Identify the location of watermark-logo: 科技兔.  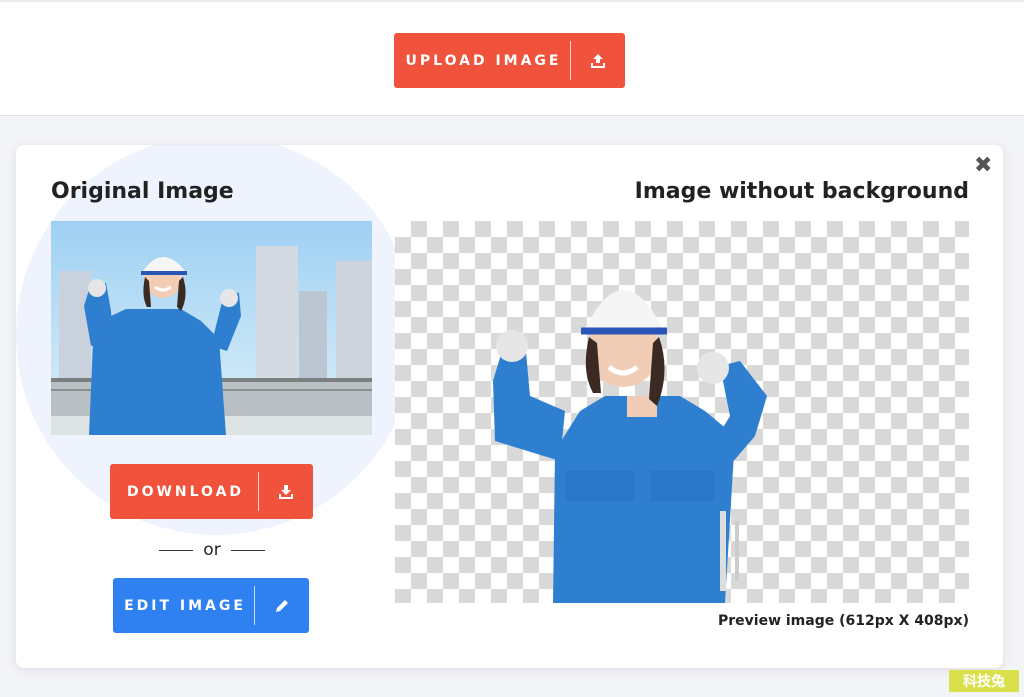
(984, 681).